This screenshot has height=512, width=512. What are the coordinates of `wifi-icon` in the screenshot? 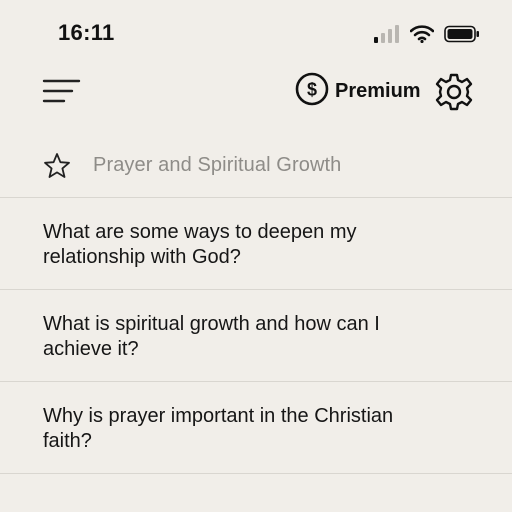 It's located at (422, 34).